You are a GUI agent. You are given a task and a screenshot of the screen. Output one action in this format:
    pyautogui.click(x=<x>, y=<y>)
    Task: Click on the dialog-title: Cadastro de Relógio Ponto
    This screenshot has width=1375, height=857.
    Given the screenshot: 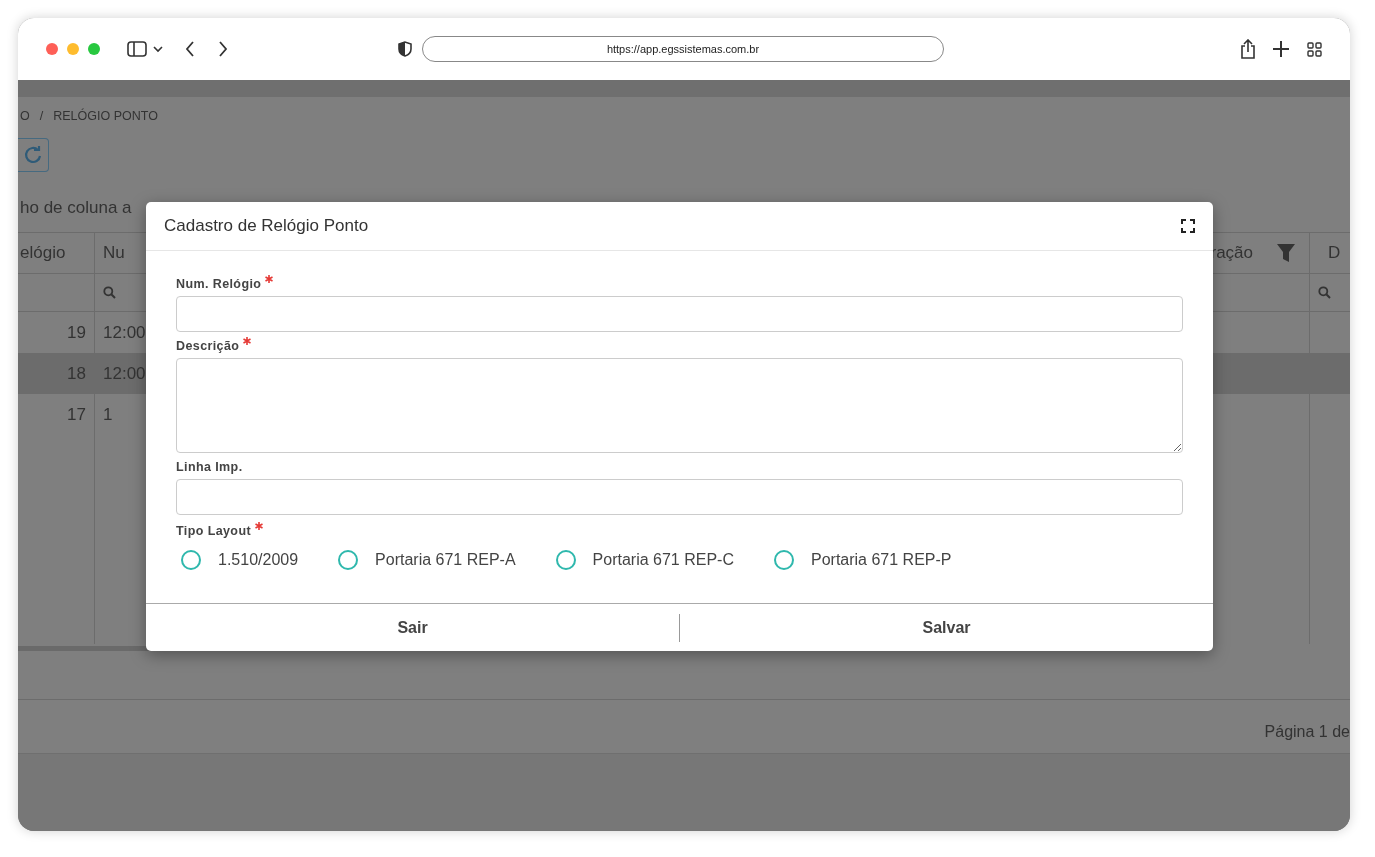 What is the action you would take?
    pyautogui.click(x=266, y=226)
    